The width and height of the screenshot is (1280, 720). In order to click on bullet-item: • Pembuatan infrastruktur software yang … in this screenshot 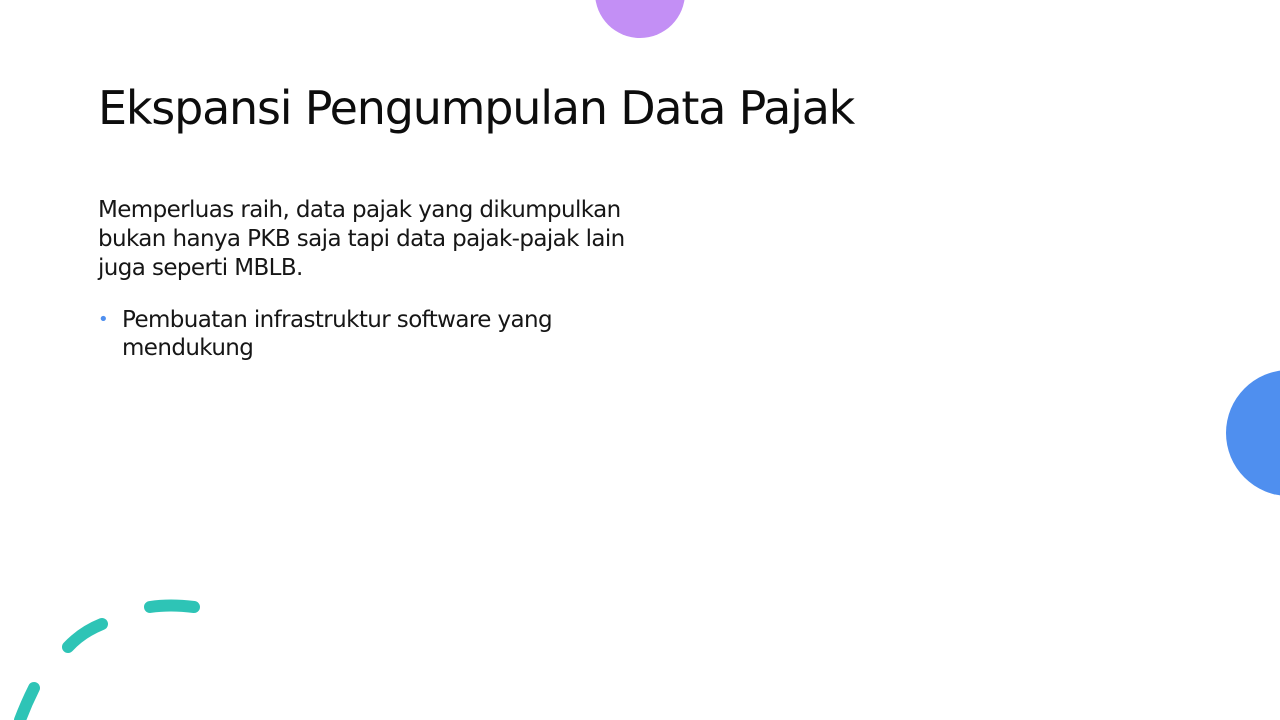, I will do `click(368, 334)`.